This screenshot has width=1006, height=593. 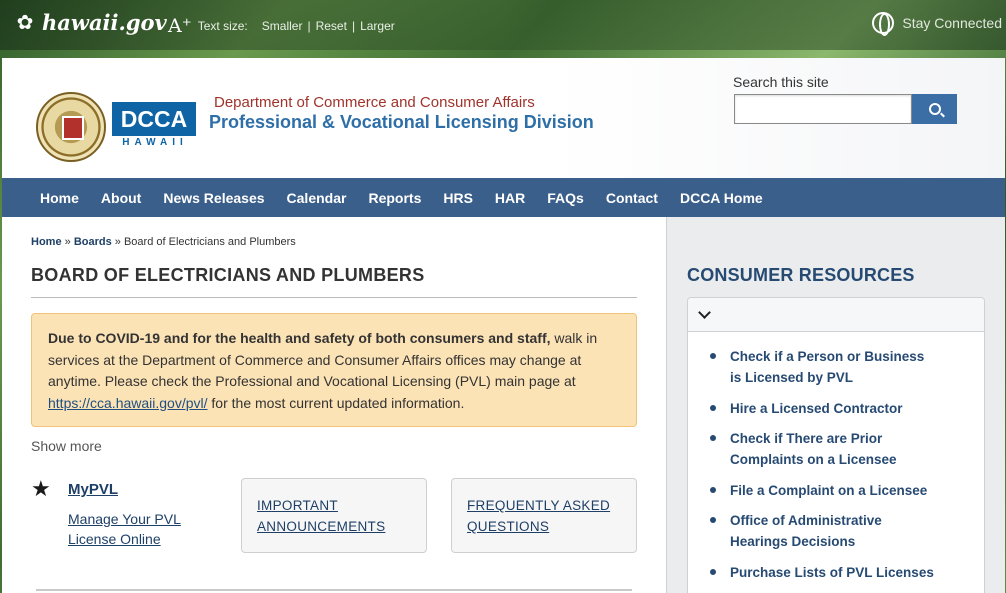 I want to click on flower-icon: ✿, so click(x=25, y=22).